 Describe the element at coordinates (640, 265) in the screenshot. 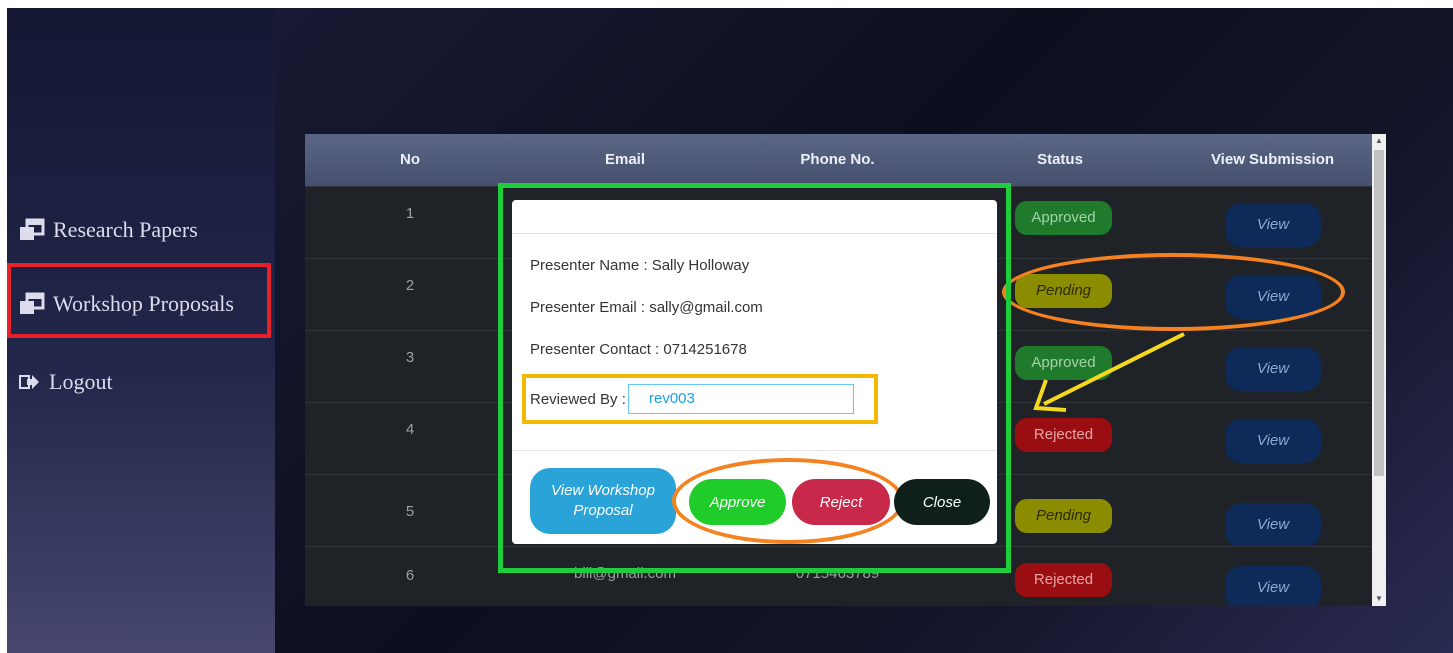

I see `presenter-name: Presenter Name : Sally Holloway` at that location.